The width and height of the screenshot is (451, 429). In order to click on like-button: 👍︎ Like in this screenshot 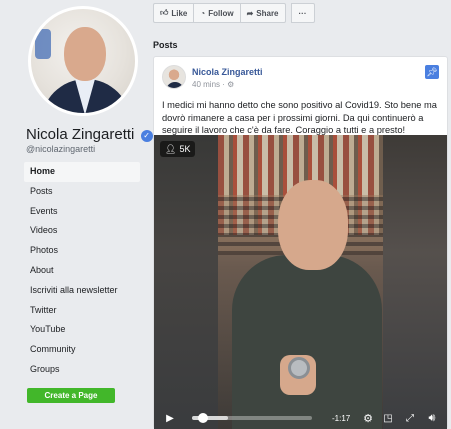, I will do `click(173, 13)`.